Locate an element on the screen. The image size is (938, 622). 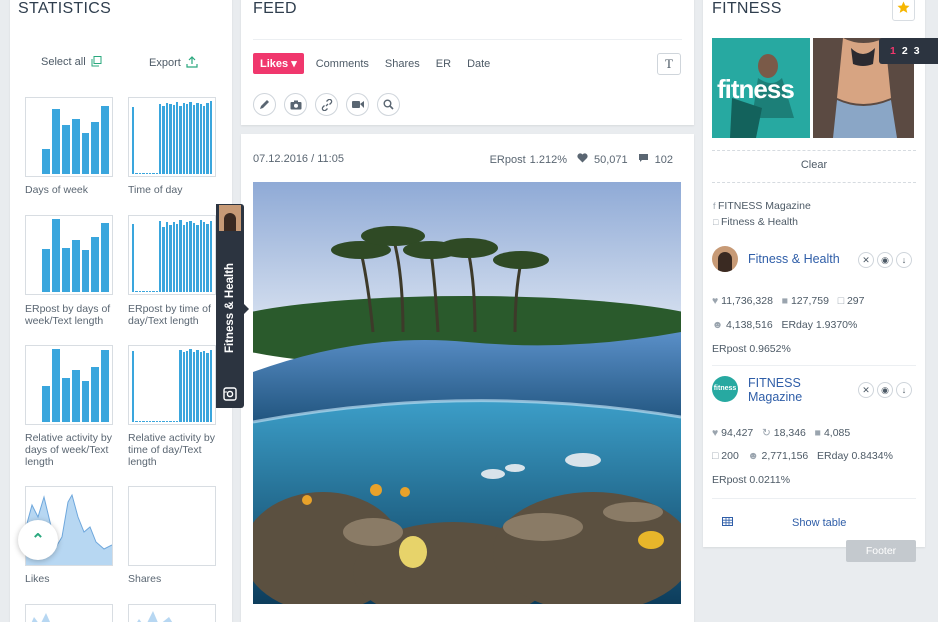
chart-label: Time of day is located at coordinates (155, 190).